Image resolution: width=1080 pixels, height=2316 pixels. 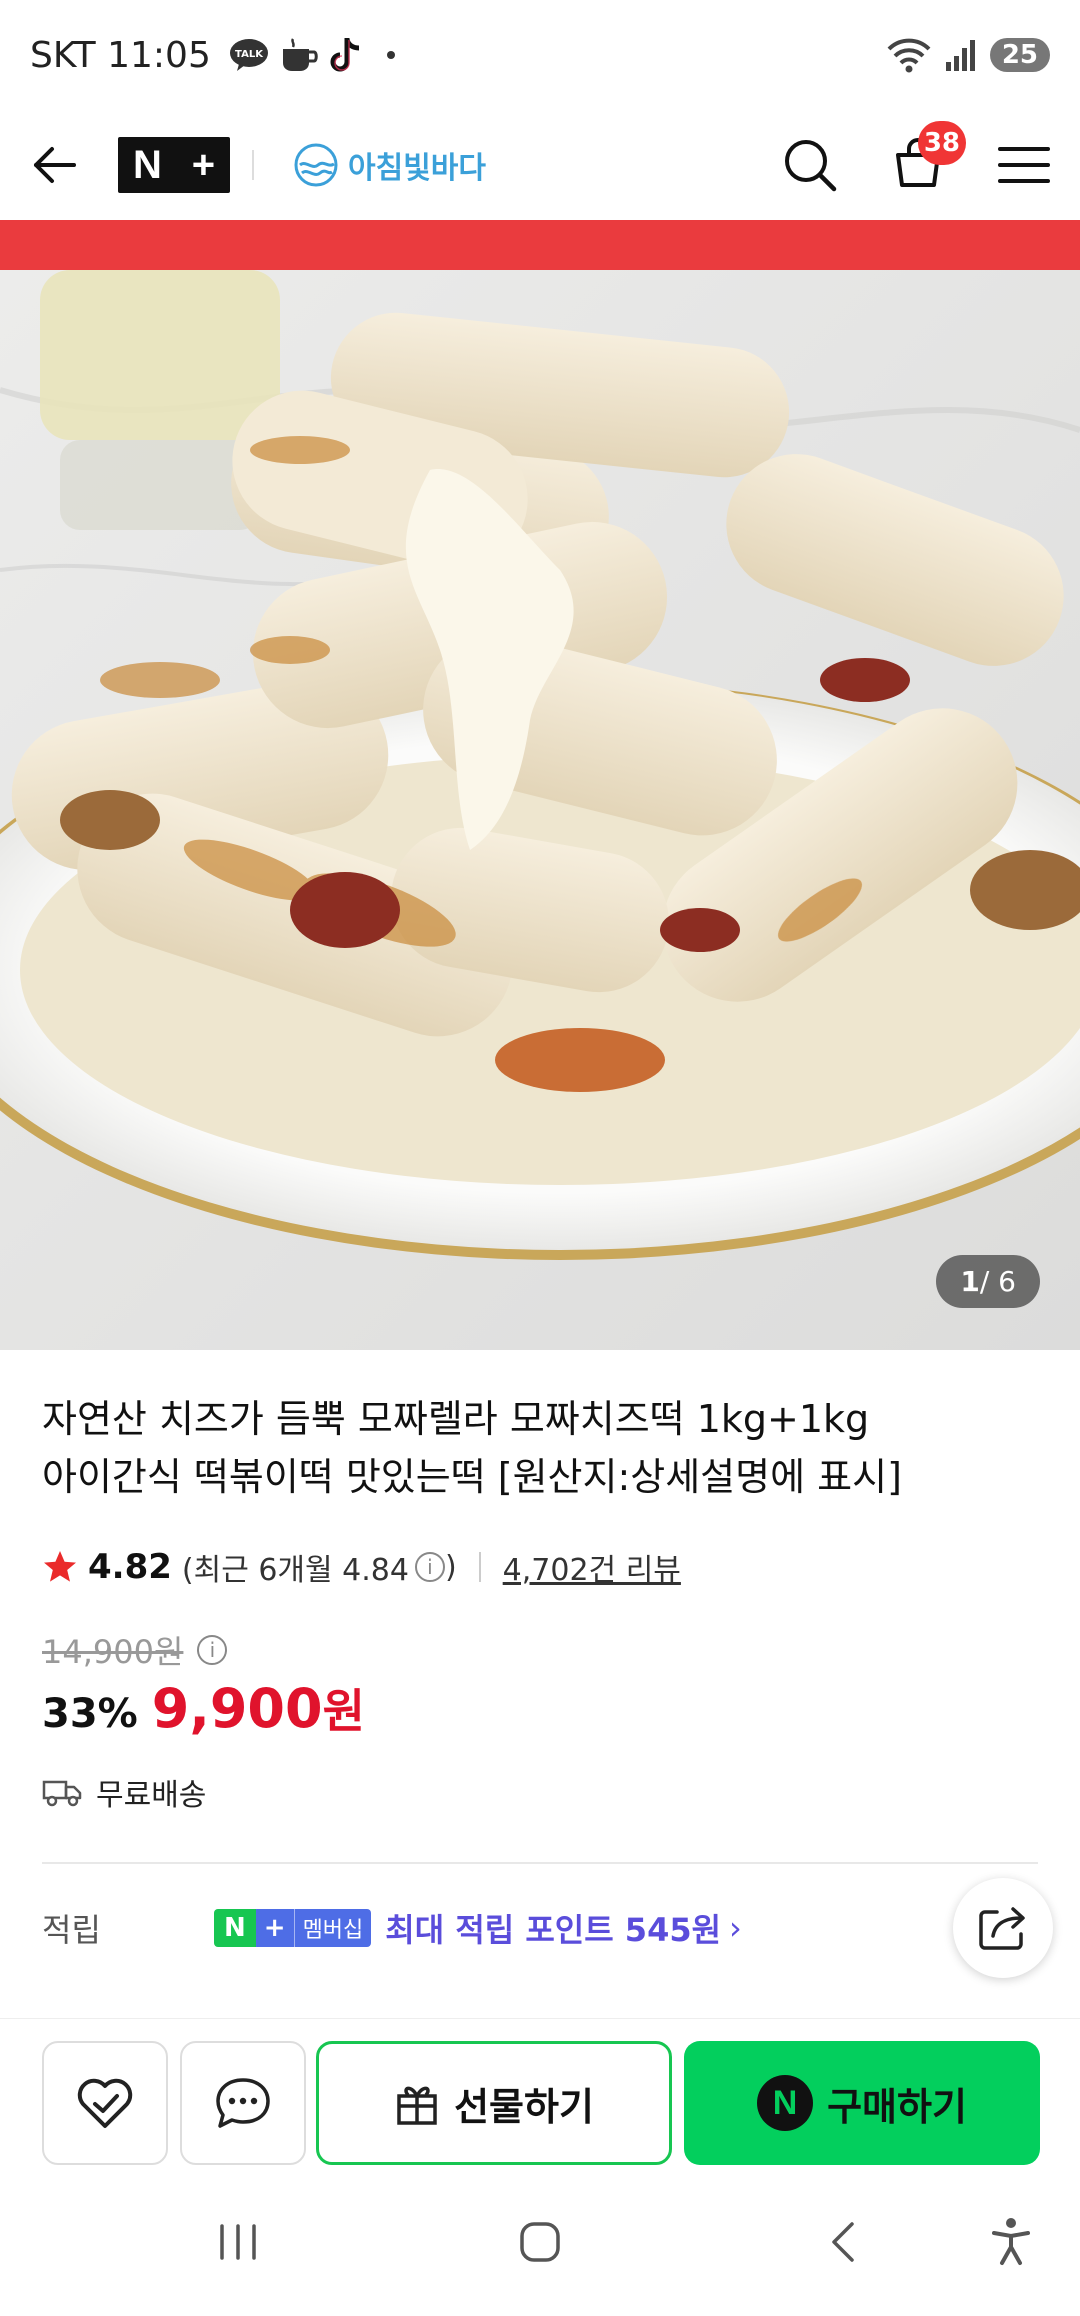 I want to click on purchase-action-bar: 선물하기 N 구매하기, so click(x=540, y=2093).